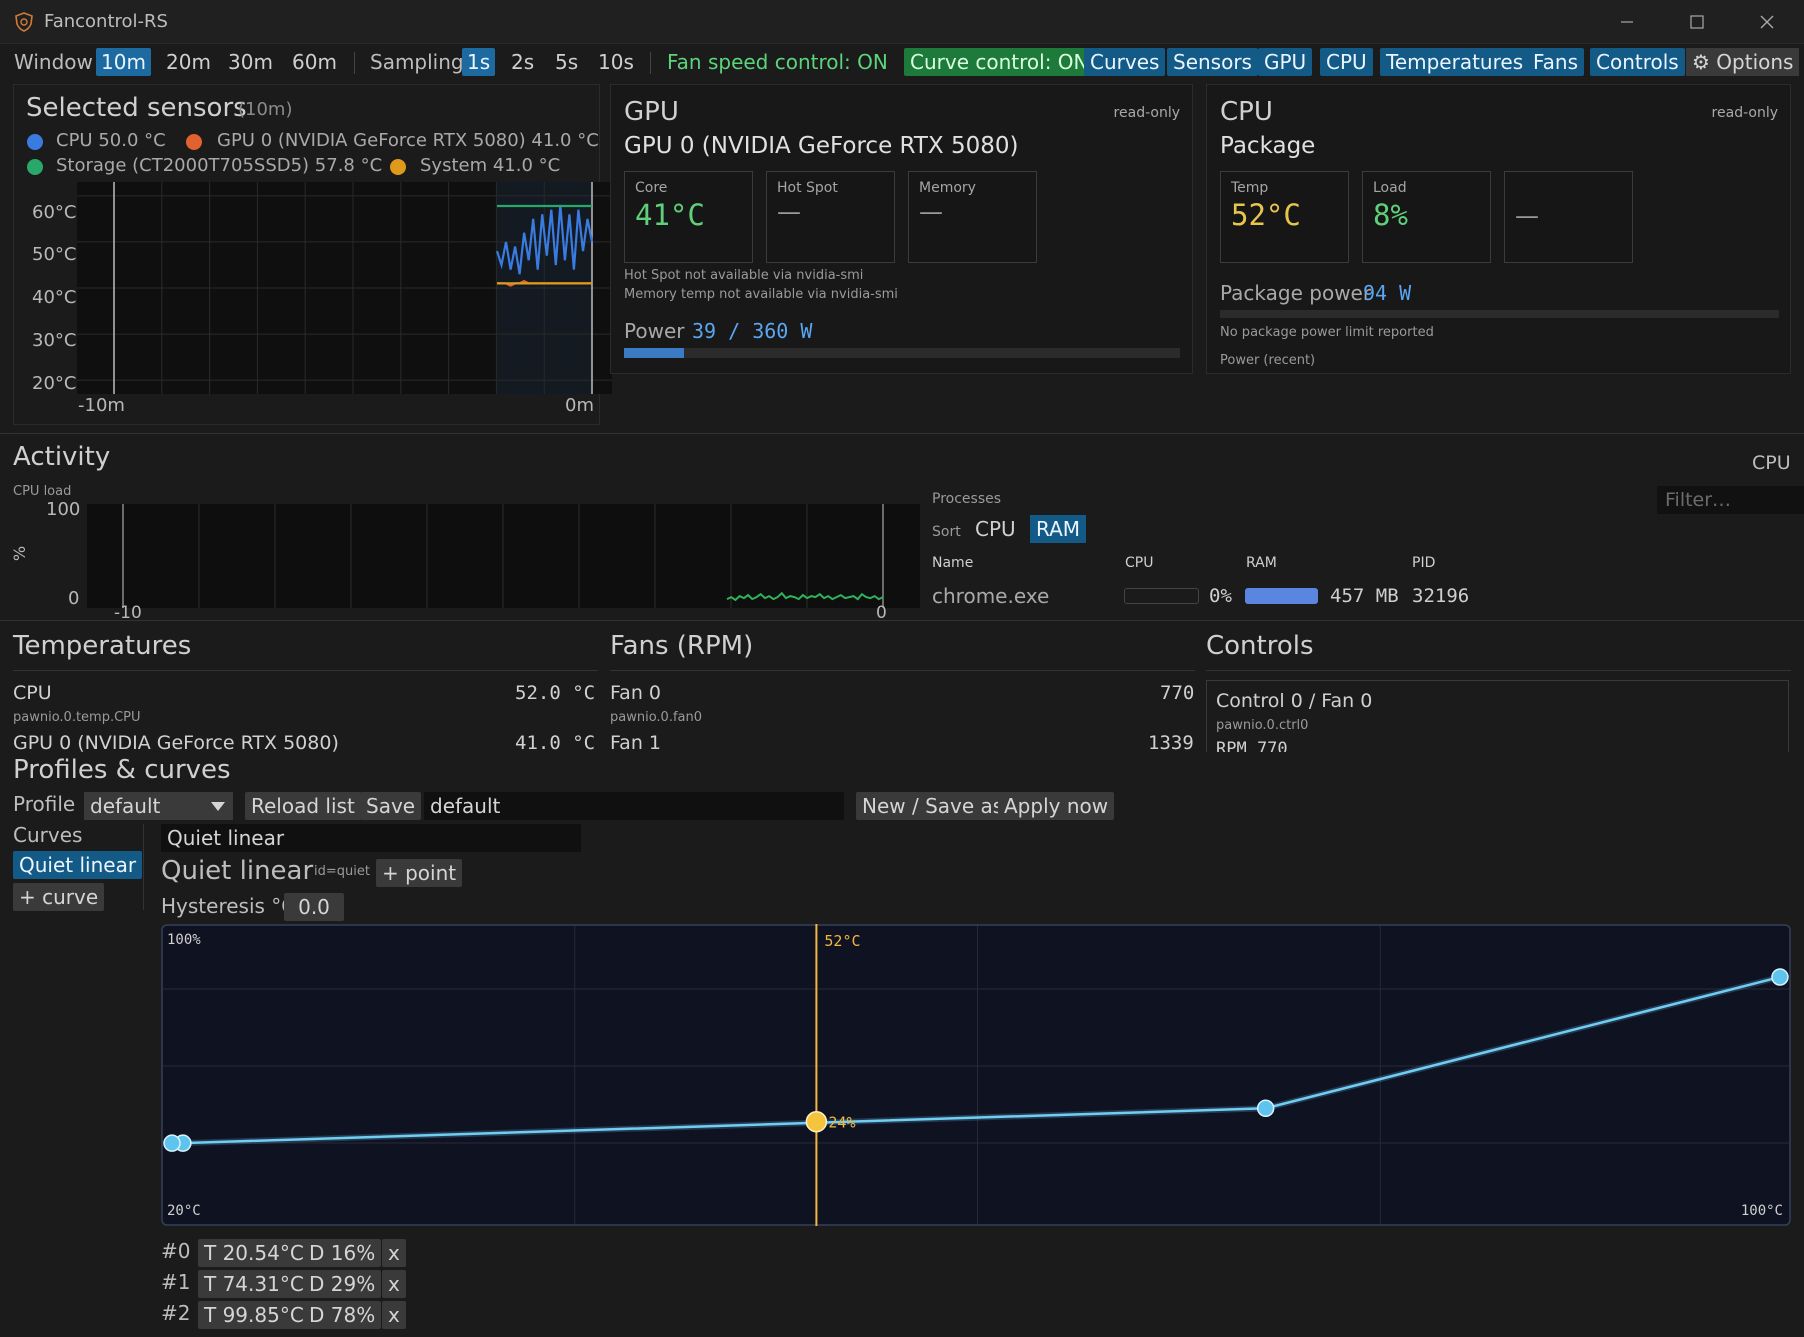  I want to click on column-name: Name, so click(952, 563).